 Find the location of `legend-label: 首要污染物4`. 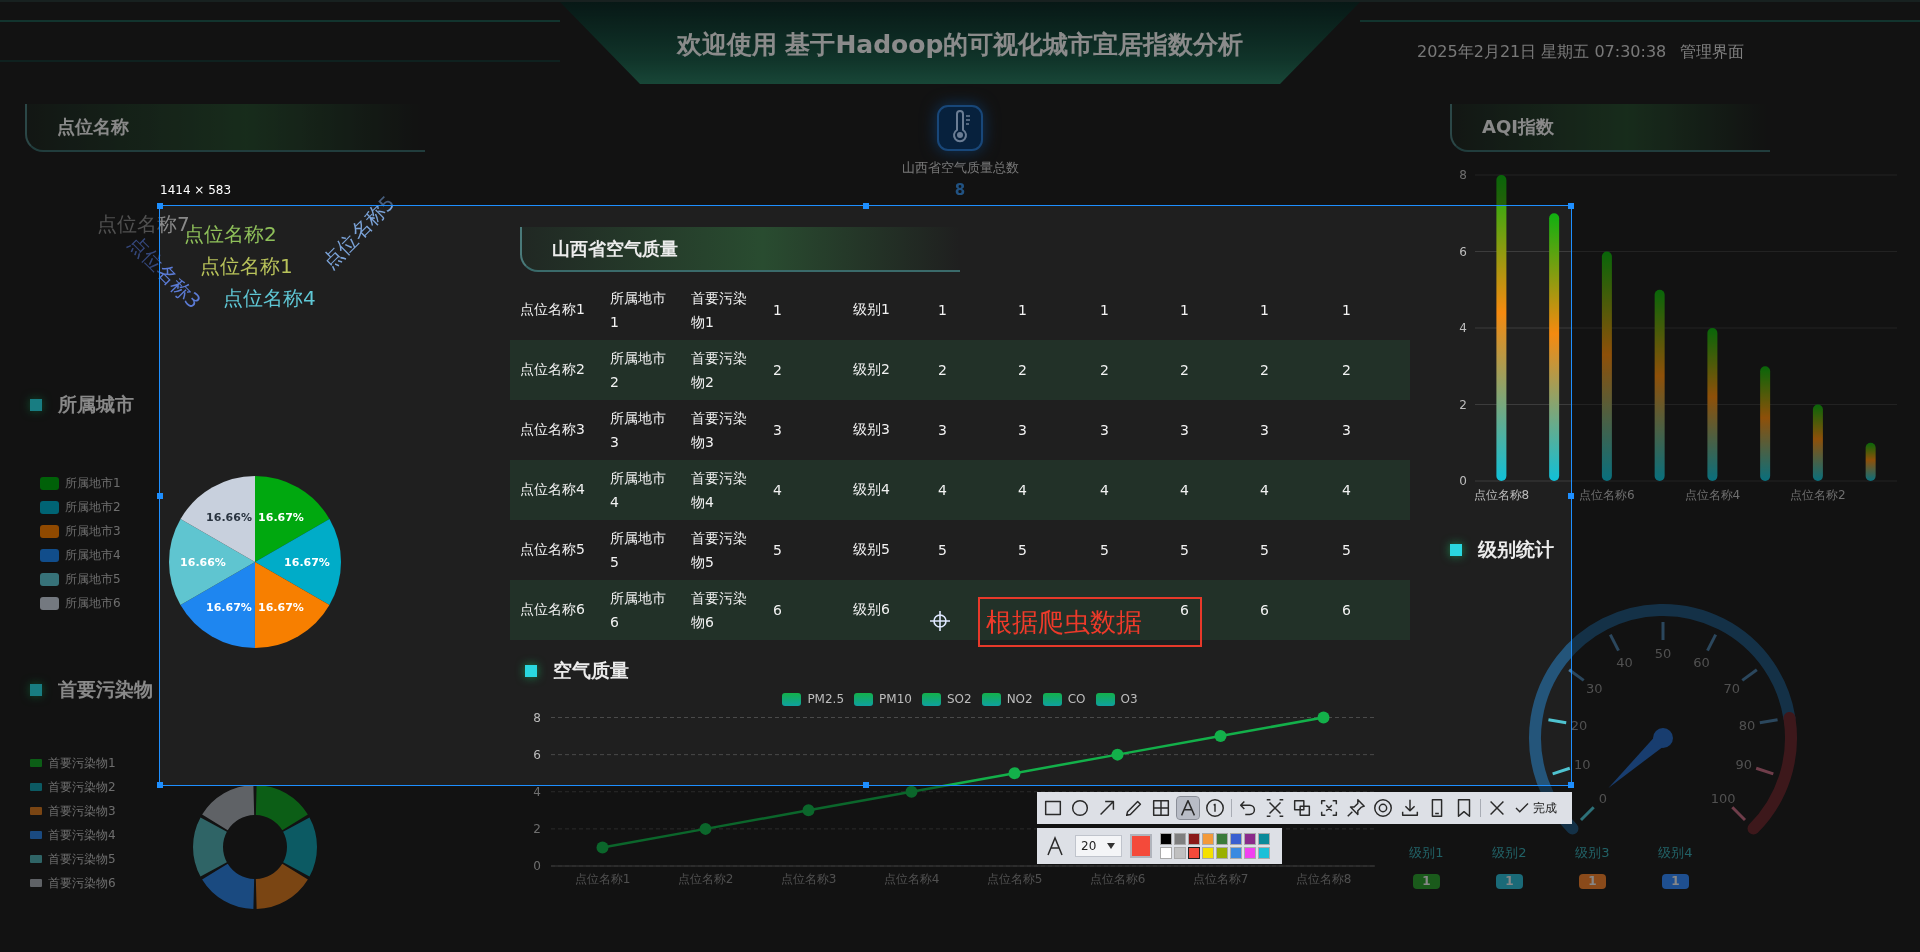

legend-label: 首要污染物4 is located at coordinates (82, 835).